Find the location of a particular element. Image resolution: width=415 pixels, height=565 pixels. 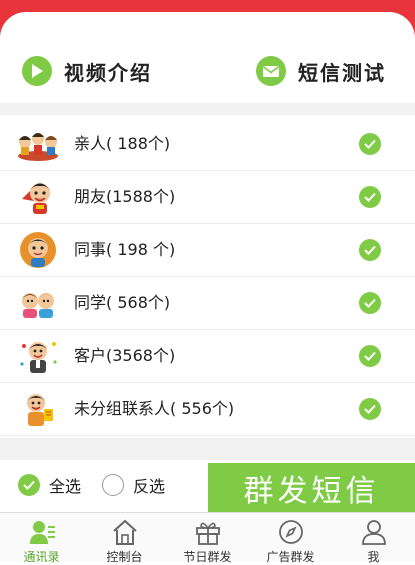

select-all-label: 全选 is located at coordinates (65, 486).